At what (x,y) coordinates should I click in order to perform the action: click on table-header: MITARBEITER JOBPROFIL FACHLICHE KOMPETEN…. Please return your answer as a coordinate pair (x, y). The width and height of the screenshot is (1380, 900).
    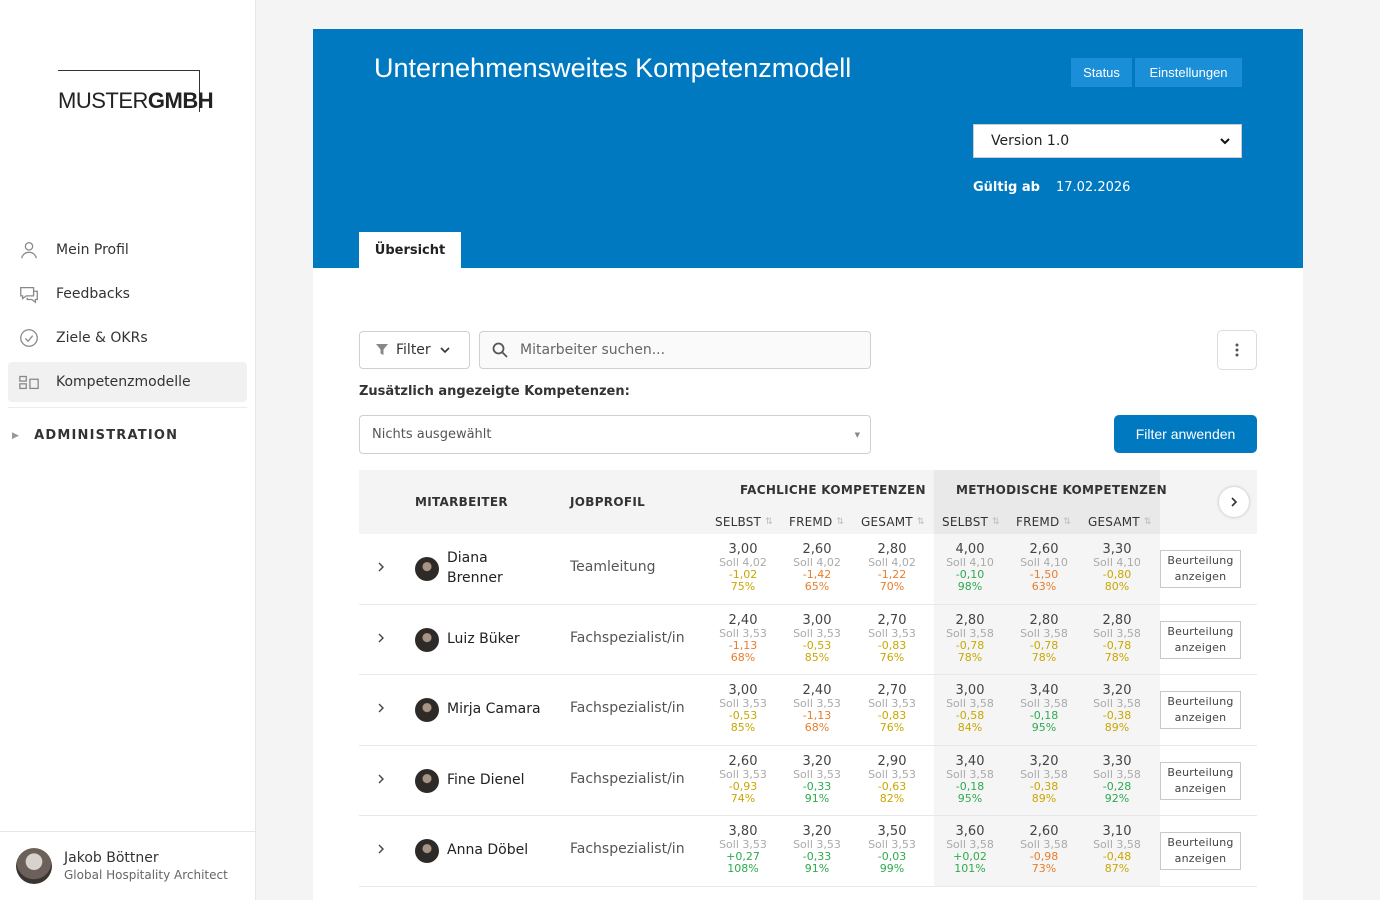
    Looking at the image, I should click on (808, 502).